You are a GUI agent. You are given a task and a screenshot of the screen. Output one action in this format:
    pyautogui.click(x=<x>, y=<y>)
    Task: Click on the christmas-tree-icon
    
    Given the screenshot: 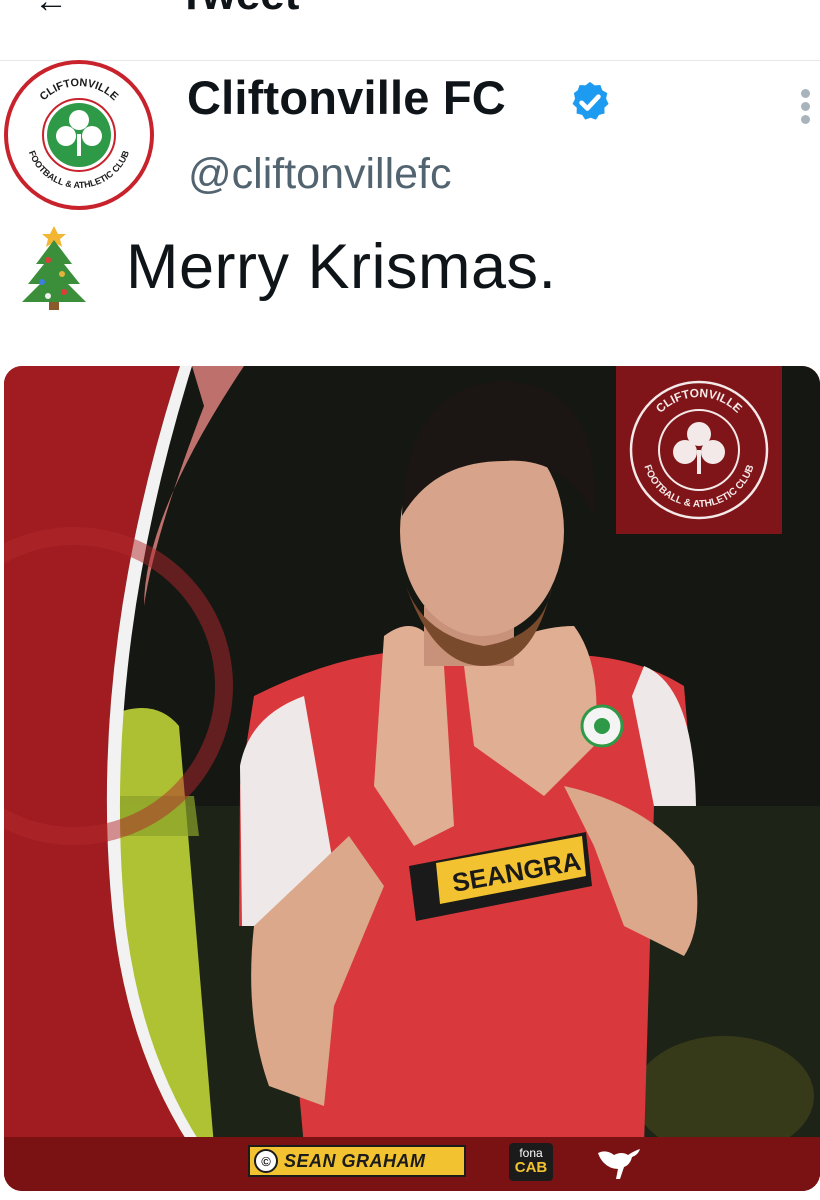 What is the action you would take?
    pyautogui.click(x=54, y=268)
    